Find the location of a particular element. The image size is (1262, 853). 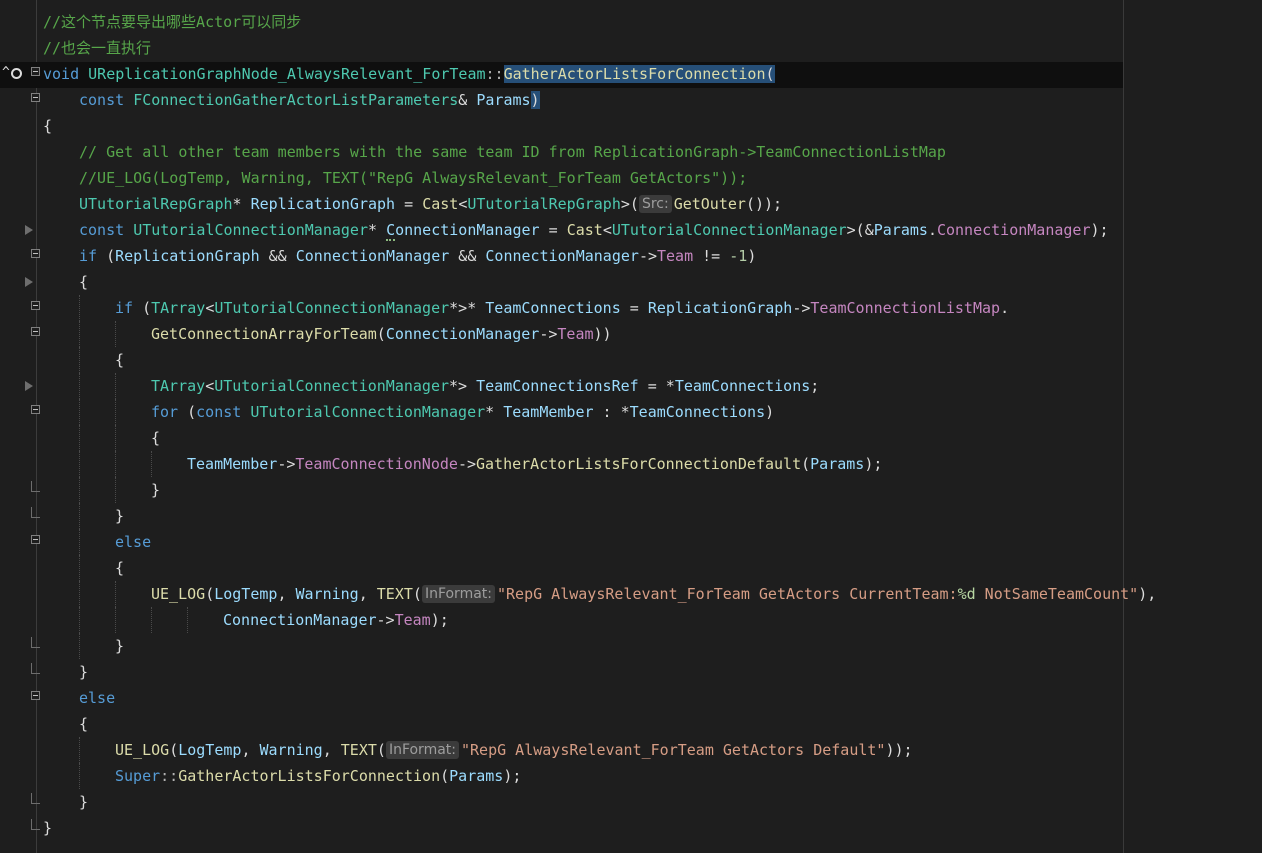

code-token: //这个节点要导出哪些Actor可以同步 is located at coordinates (172, 22).